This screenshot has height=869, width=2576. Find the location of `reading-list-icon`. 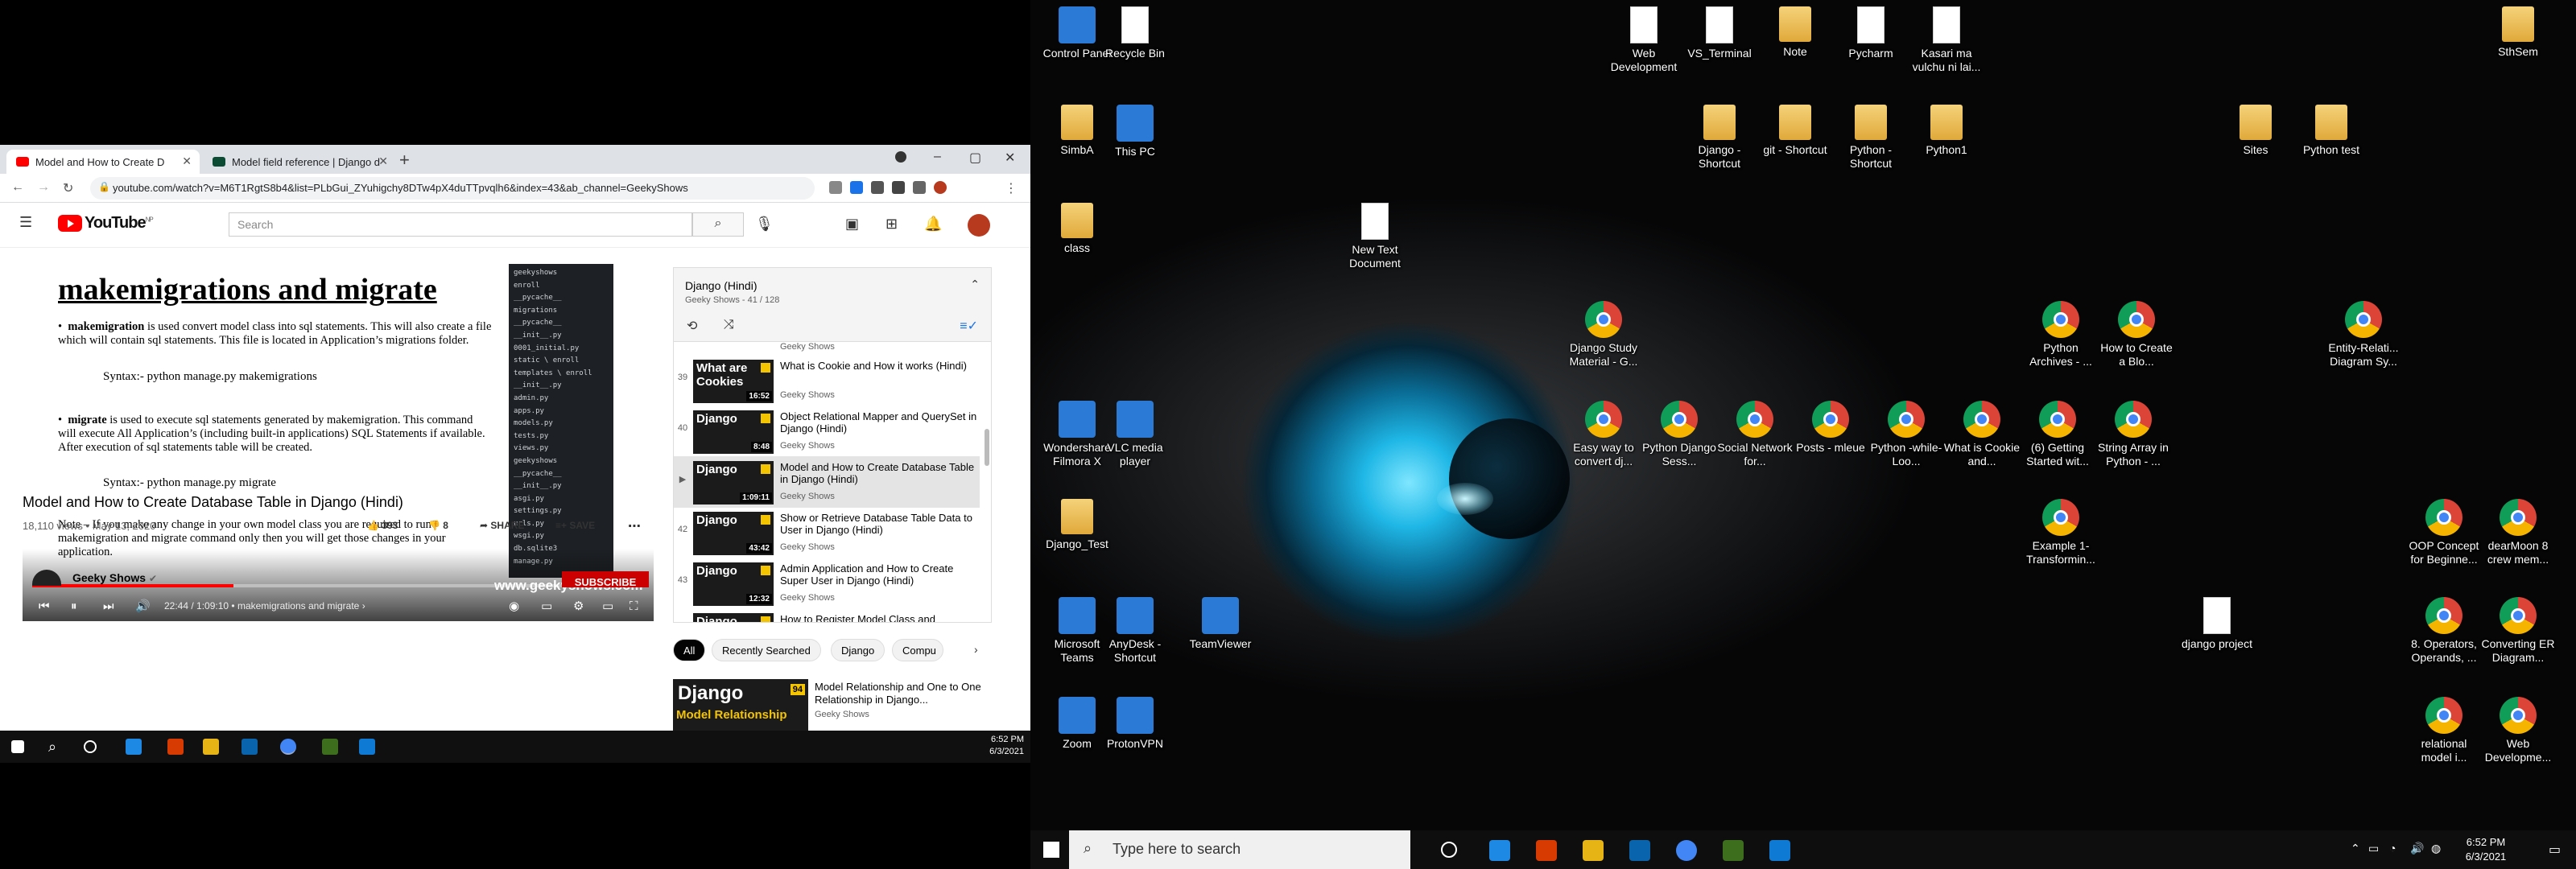

reading-list-icon is located at coordinates (919, 187).